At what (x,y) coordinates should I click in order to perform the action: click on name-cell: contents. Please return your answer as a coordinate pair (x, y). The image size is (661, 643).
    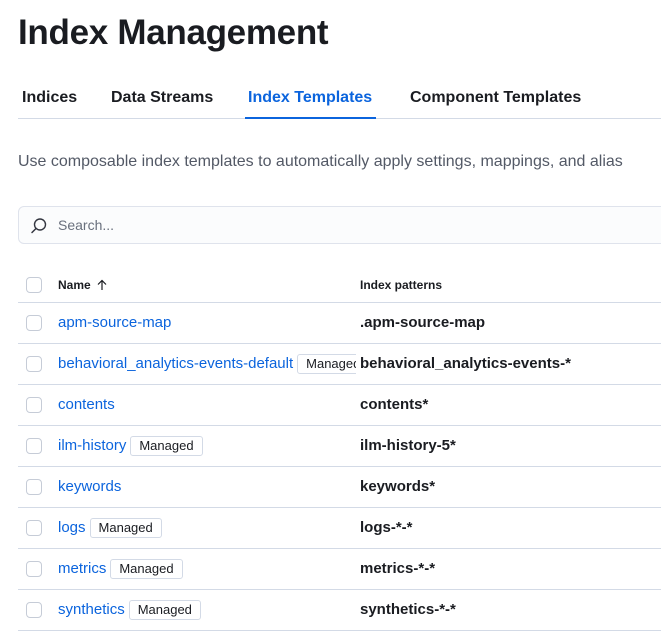
    Looking at the image, I should click on (207, 405).